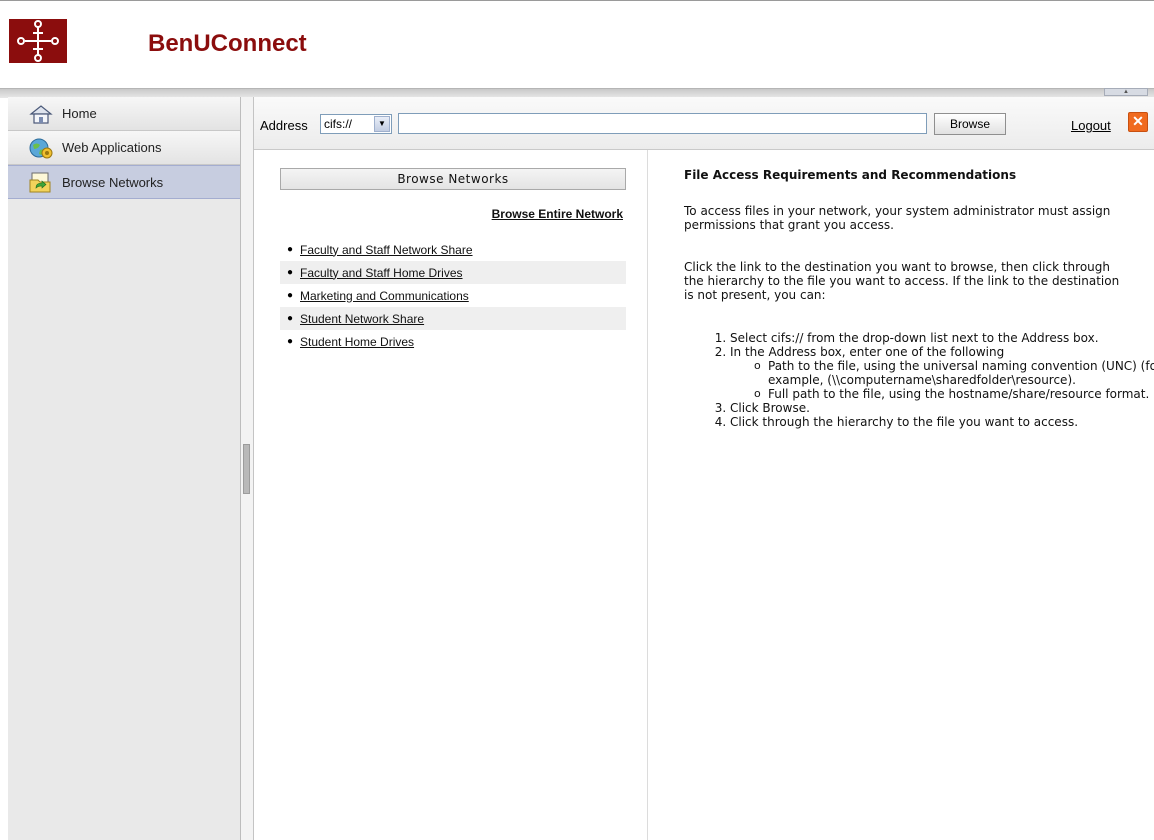  What do you see at coordinates (1126, 92) in the screenshot?
I see `collapse-header-handle: ▲` at bounding box center [1126, 92].